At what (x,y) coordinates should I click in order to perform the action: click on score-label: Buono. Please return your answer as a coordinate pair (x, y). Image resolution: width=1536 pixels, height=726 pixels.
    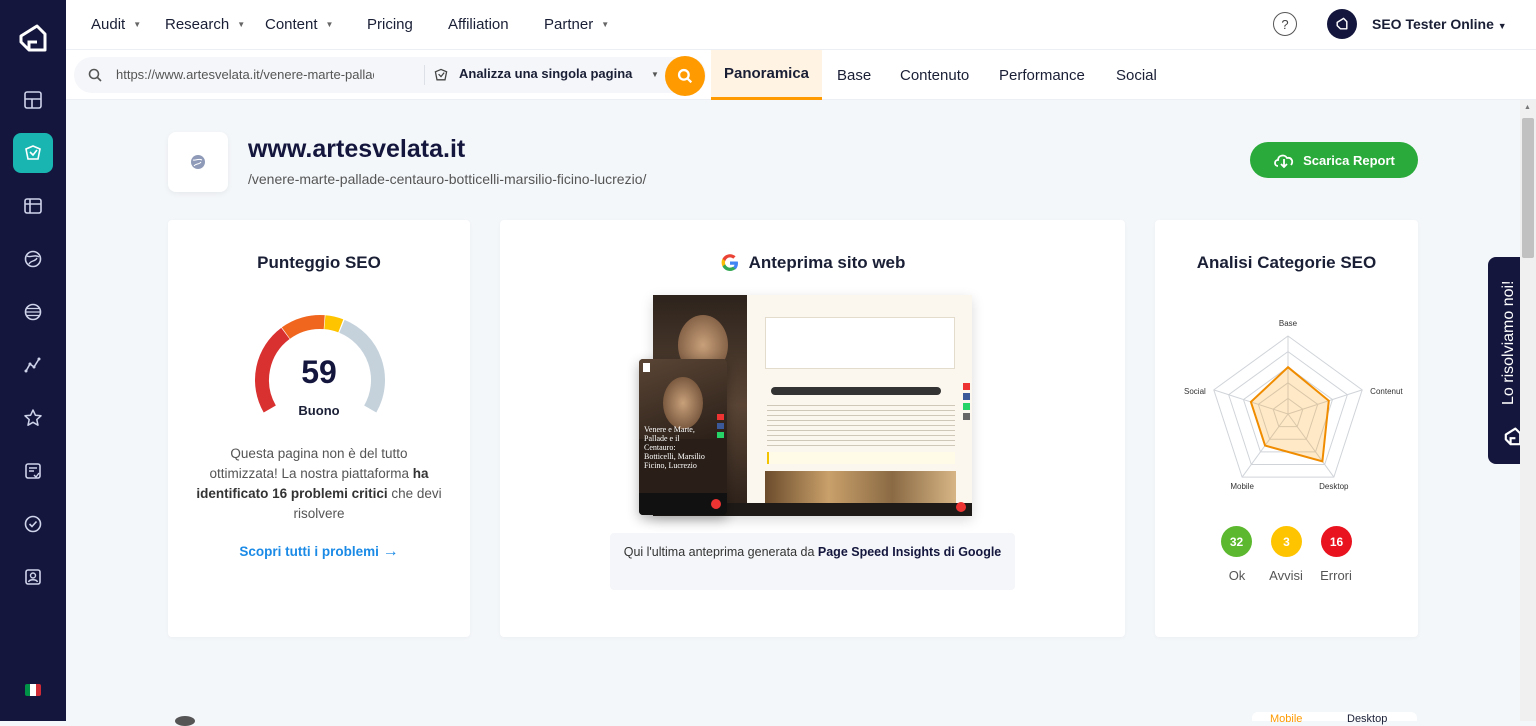
    Looking at the image, I should click on (319, 410).